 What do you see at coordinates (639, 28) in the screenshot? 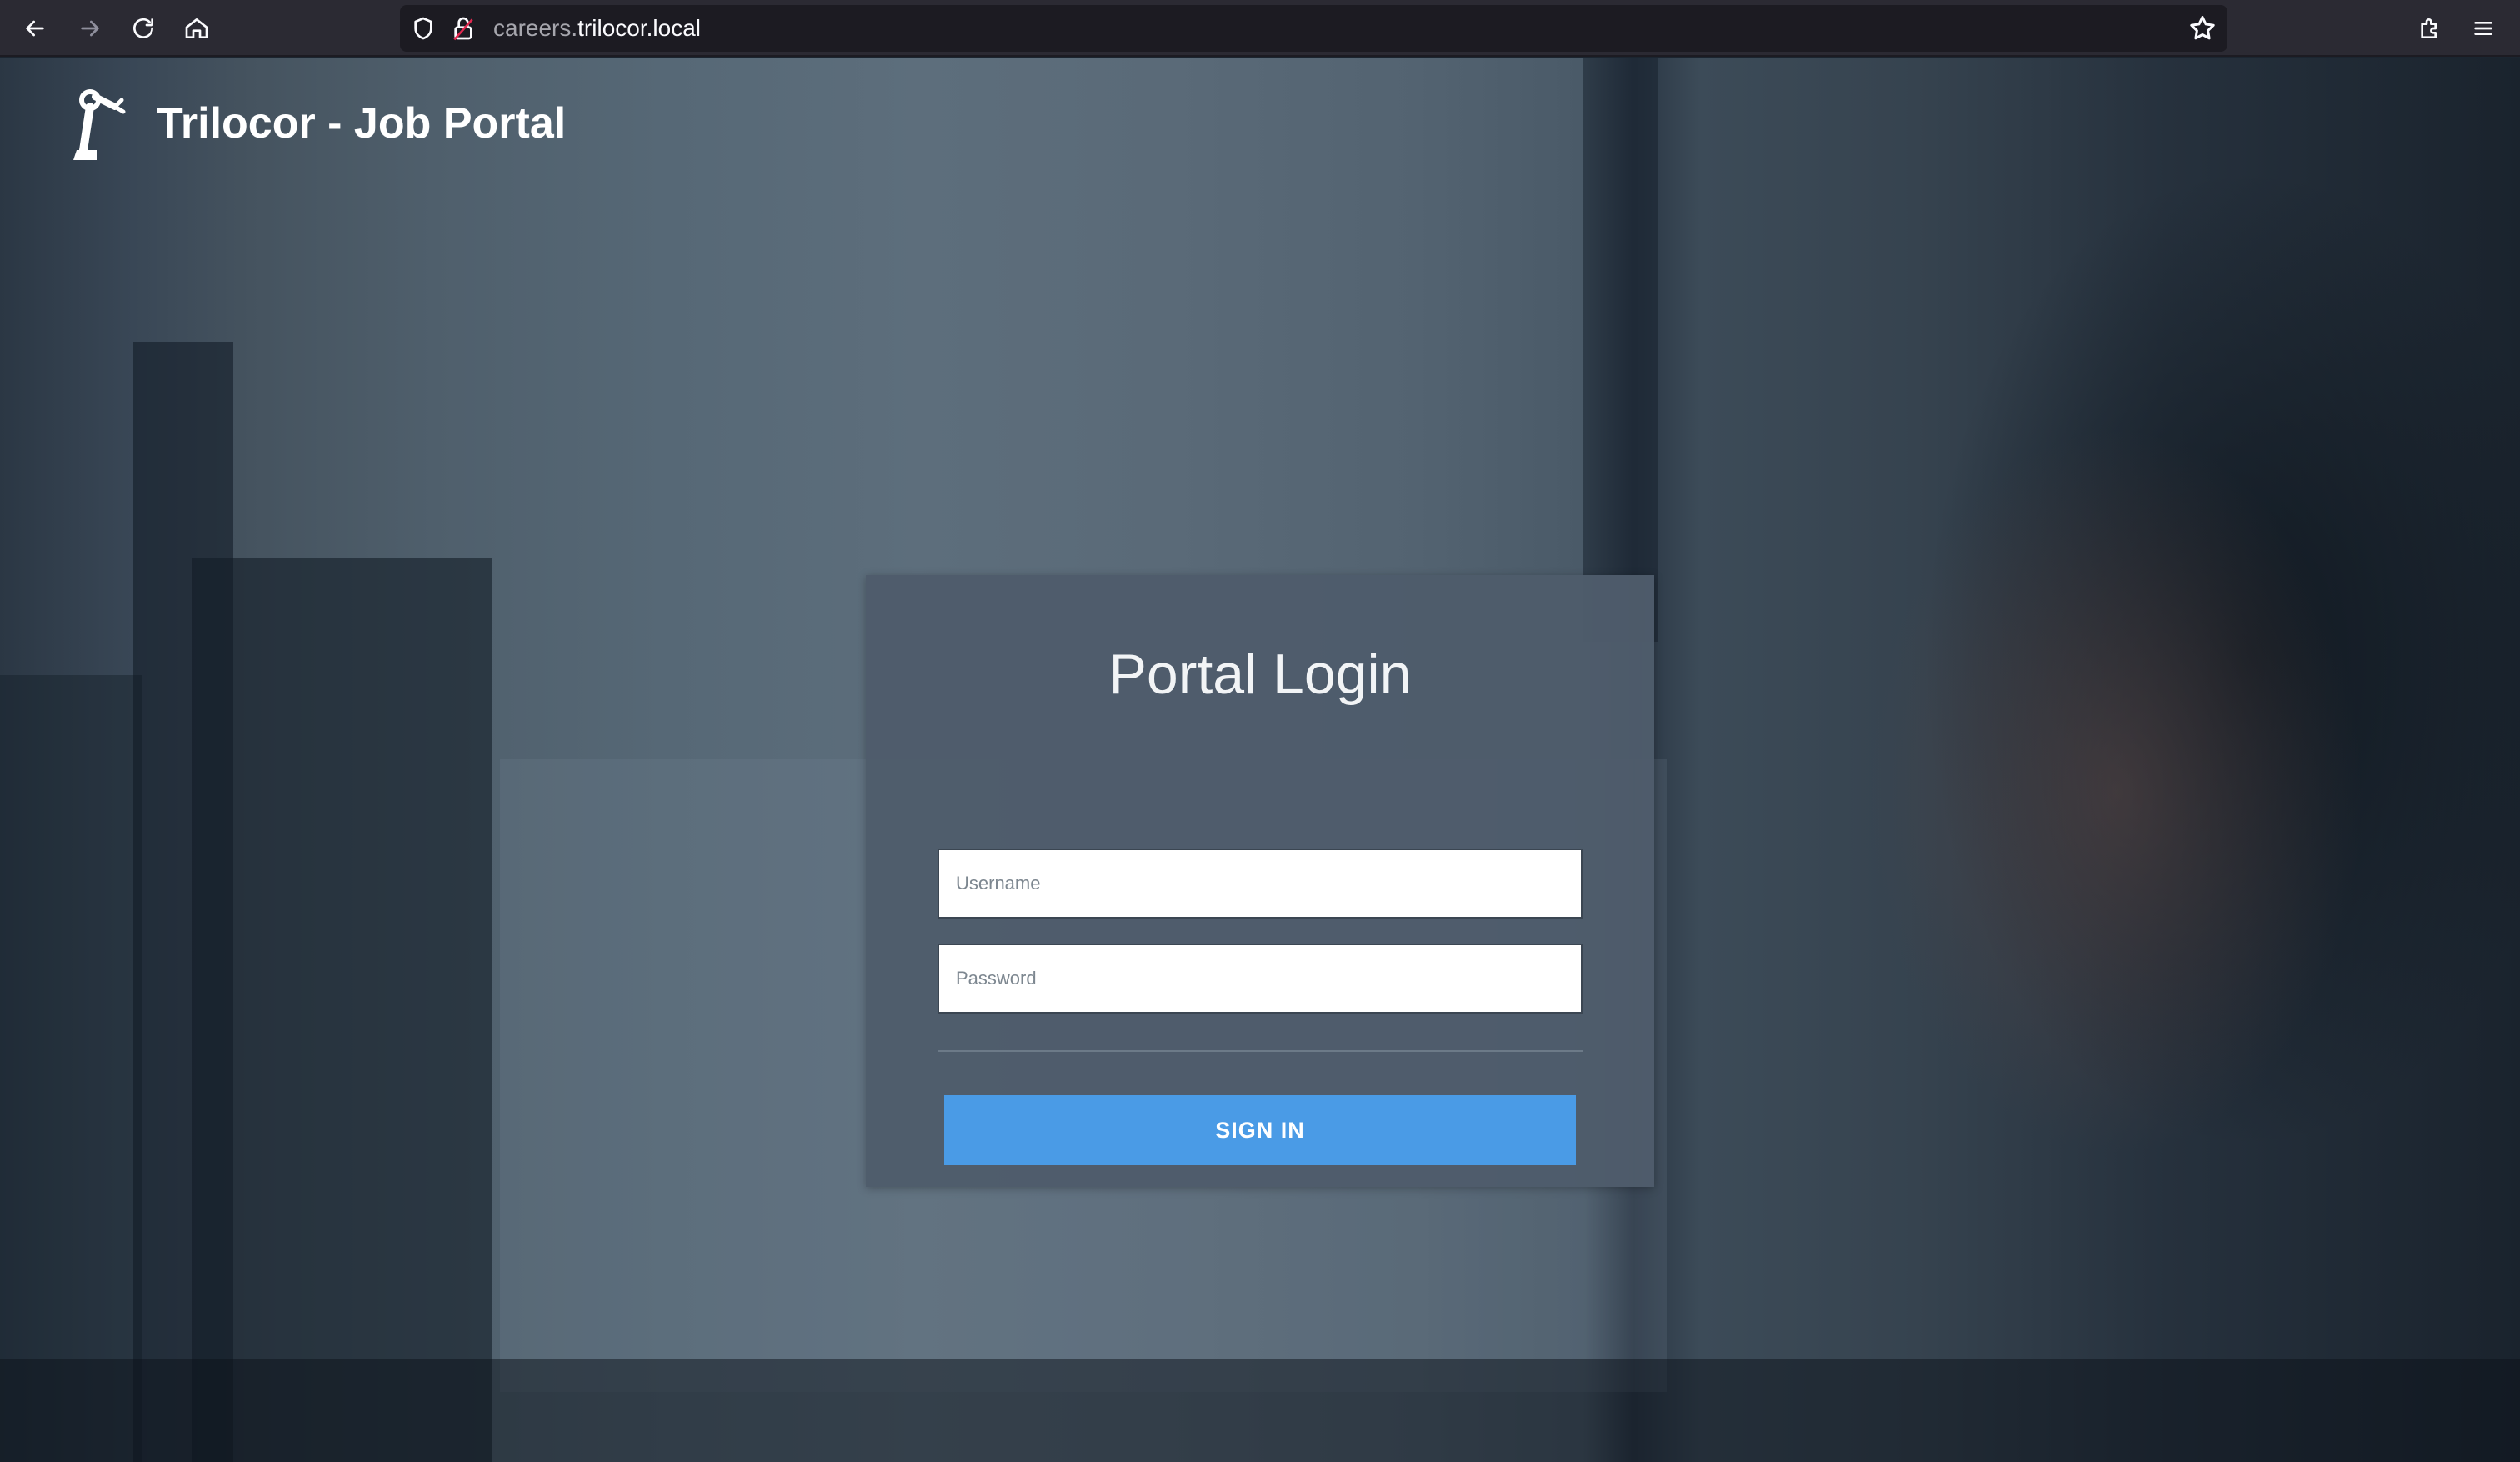
I see `url-domain: trilocor.local` at bounding box center [639, 28].